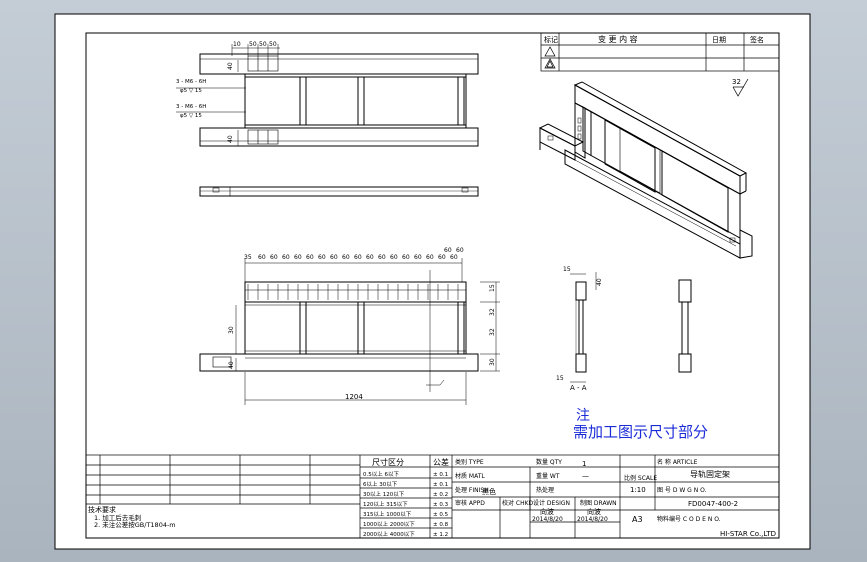  Describe the element at coordinates (548, 476) in the screenshot. I see `weight-label: 重量 WT` at that location.